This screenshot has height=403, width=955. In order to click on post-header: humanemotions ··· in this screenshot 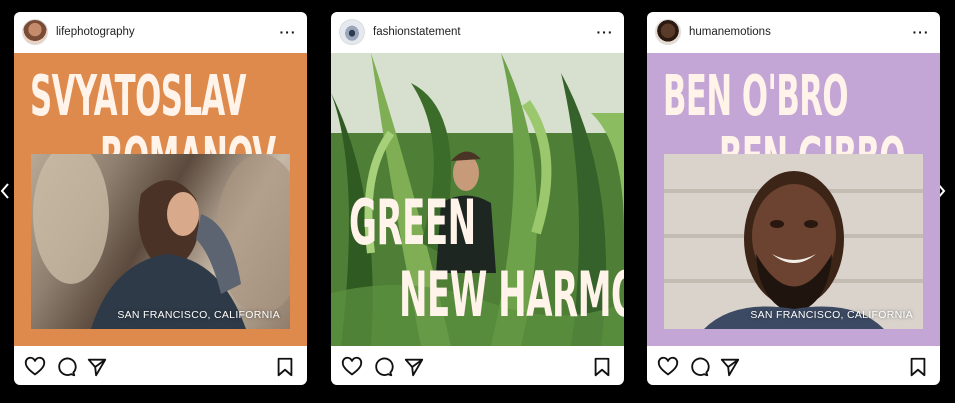, I will do `click(793, 32)`.